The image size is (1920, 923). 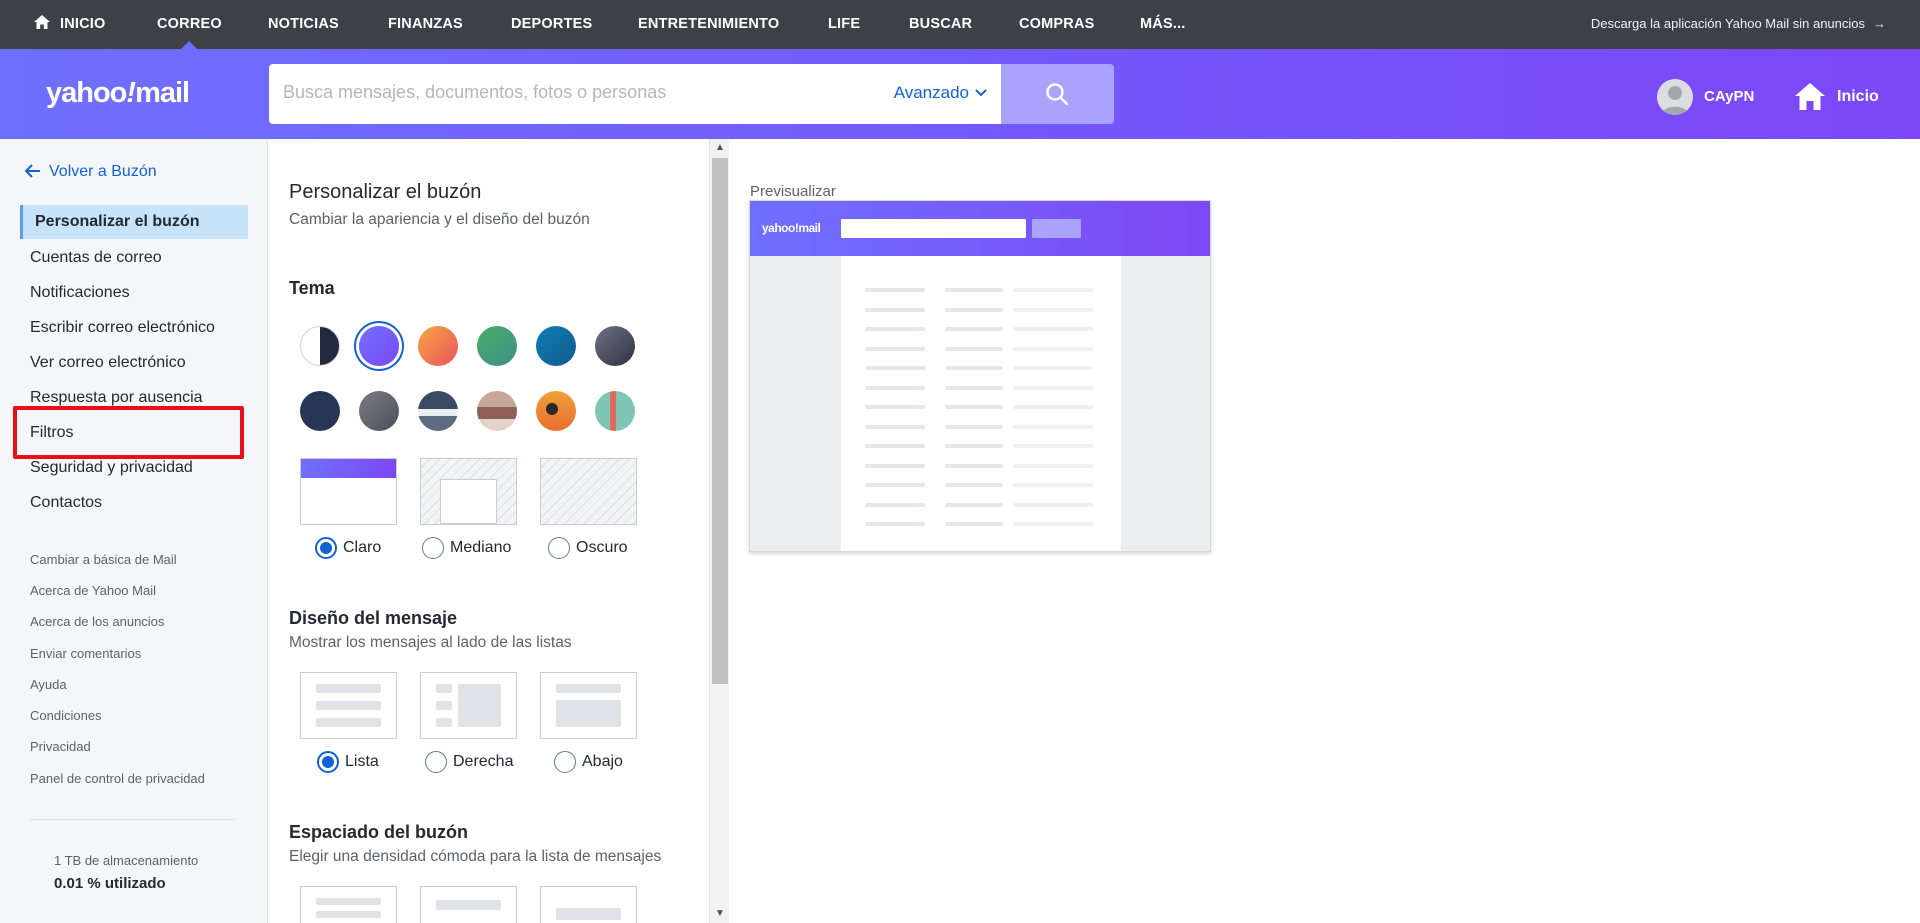 I want to click on storage-used: 0.01 % utilizado, so click(x=110, y=883).